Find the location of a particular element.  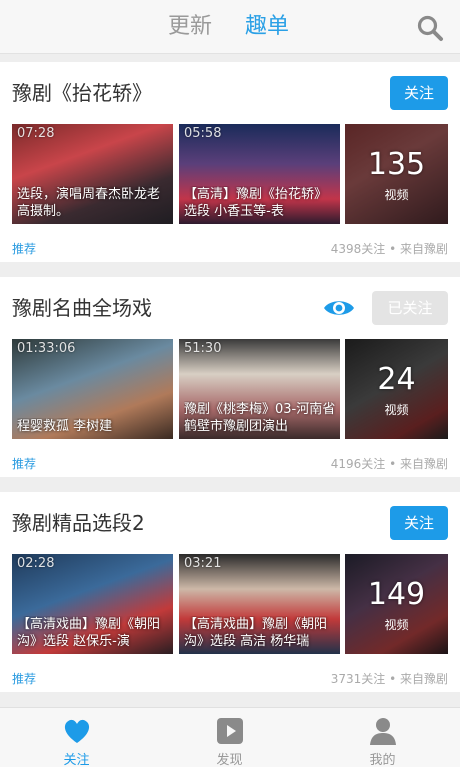

followed-button: 已关注 is located at coordinates (410, 308).